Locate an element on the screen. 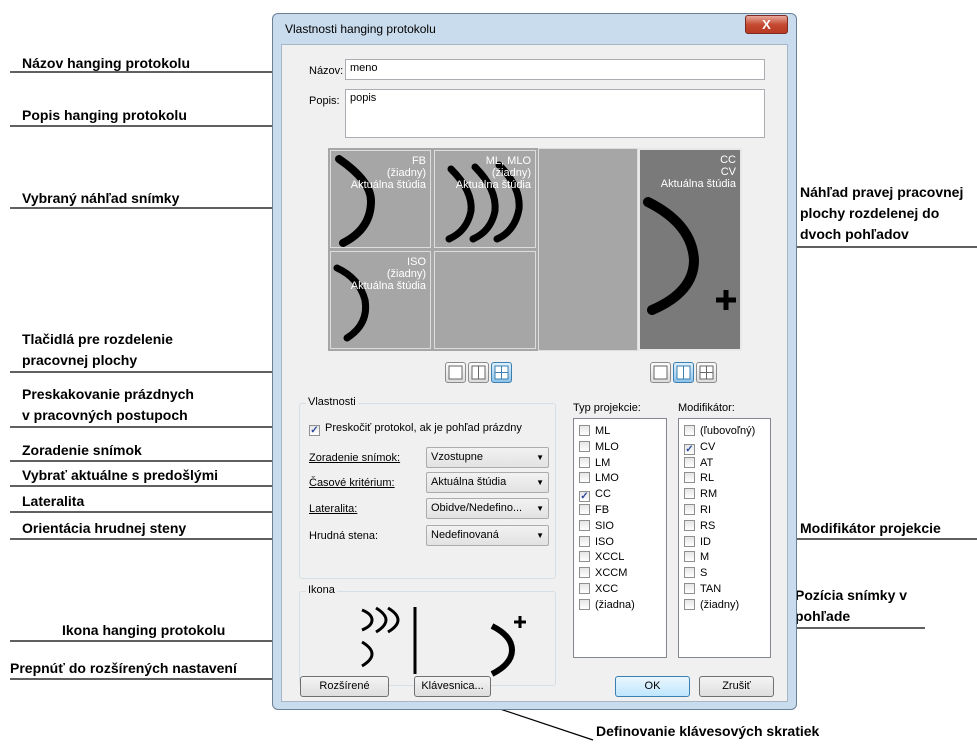  time-criterion-label: Časové kritérium: is located at coordinates (352, 483).